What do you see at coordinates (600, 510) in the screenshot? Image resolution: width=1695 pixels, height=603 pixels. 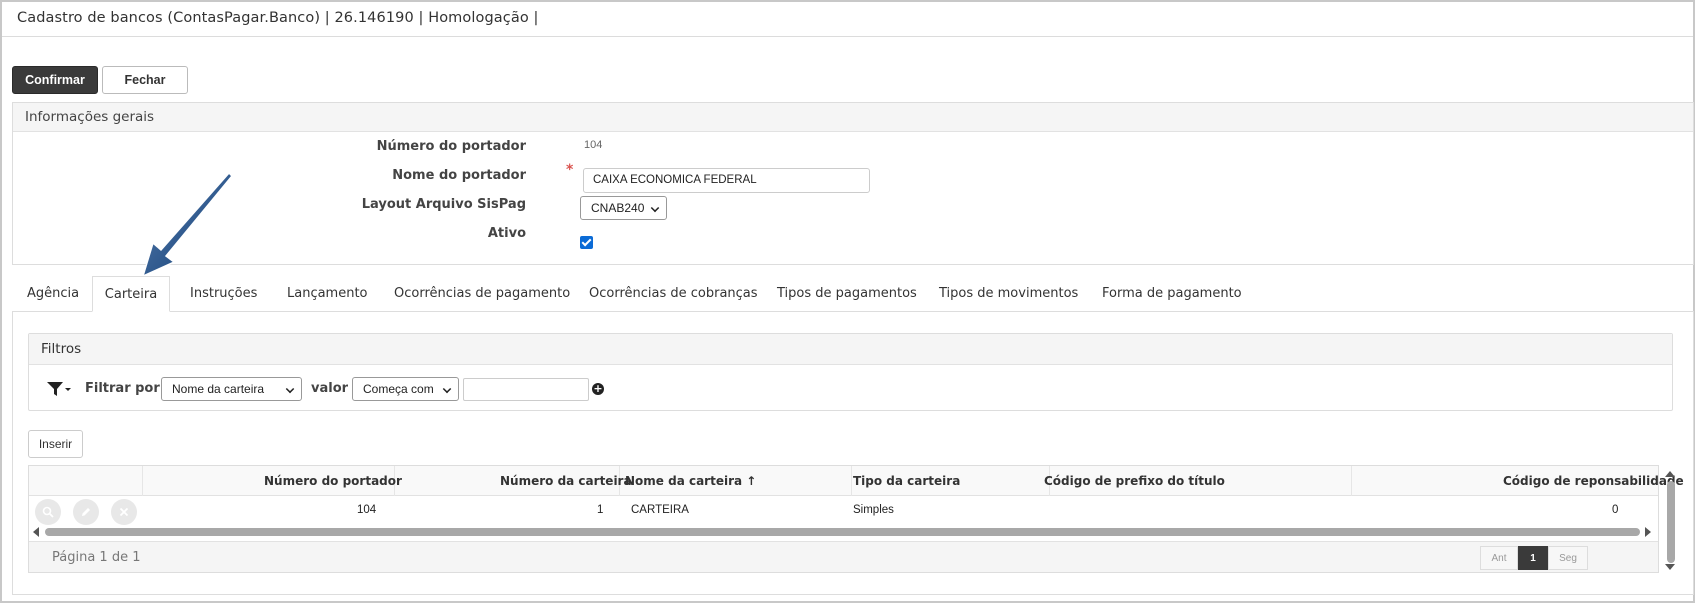 I see `cell-numero-carteira: 1` at bounding box center [600, 510].